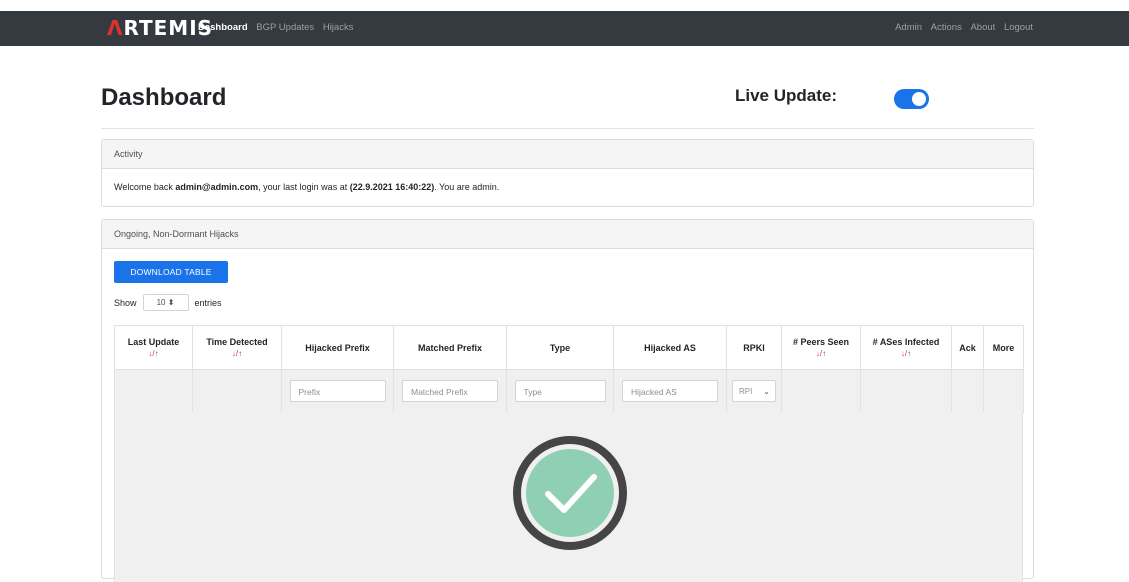 Image resolution: width=1129 pixels, height=582 pixels. Describe the element at coordinates (570, 493) in the screenshot. I see `checkmark-circle-icon` at that location.